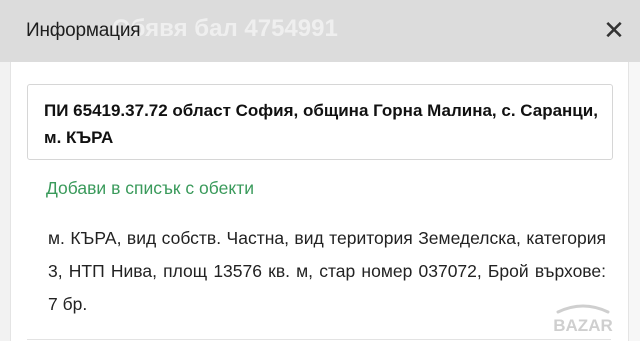 The height and width of the screenshot is (341, 640). I want to click on close-icon: ✕, so click(614, 29).